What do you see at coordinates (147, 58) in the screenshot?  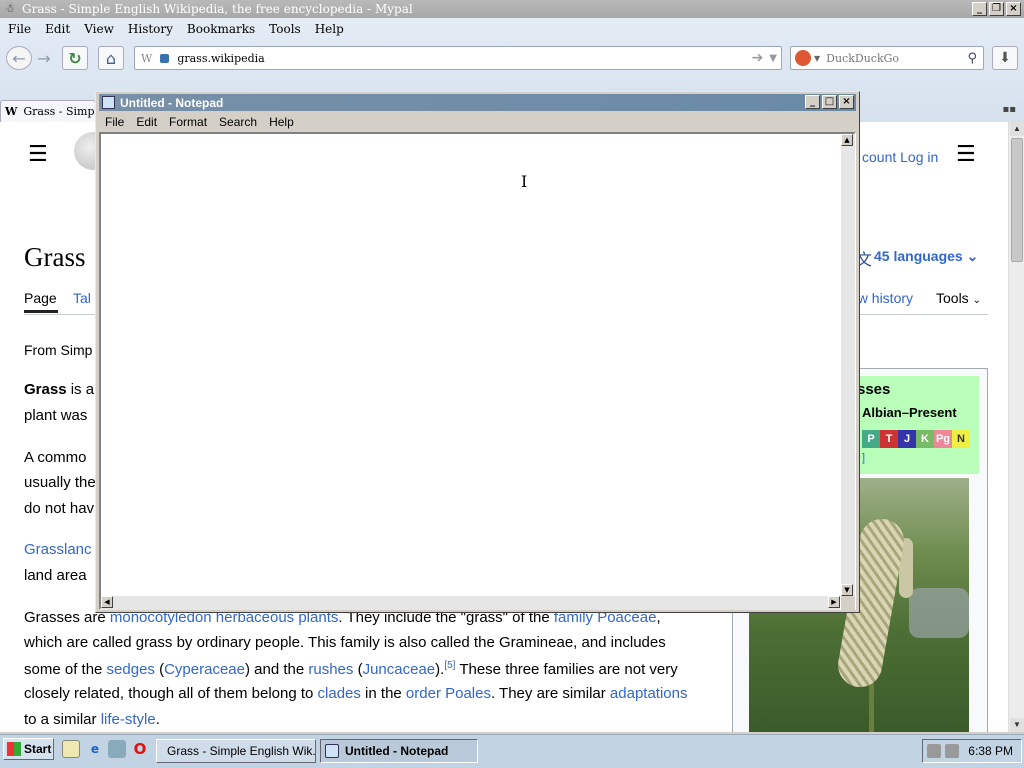 I see `site-favicon: W` at bounding box center [147, 58].